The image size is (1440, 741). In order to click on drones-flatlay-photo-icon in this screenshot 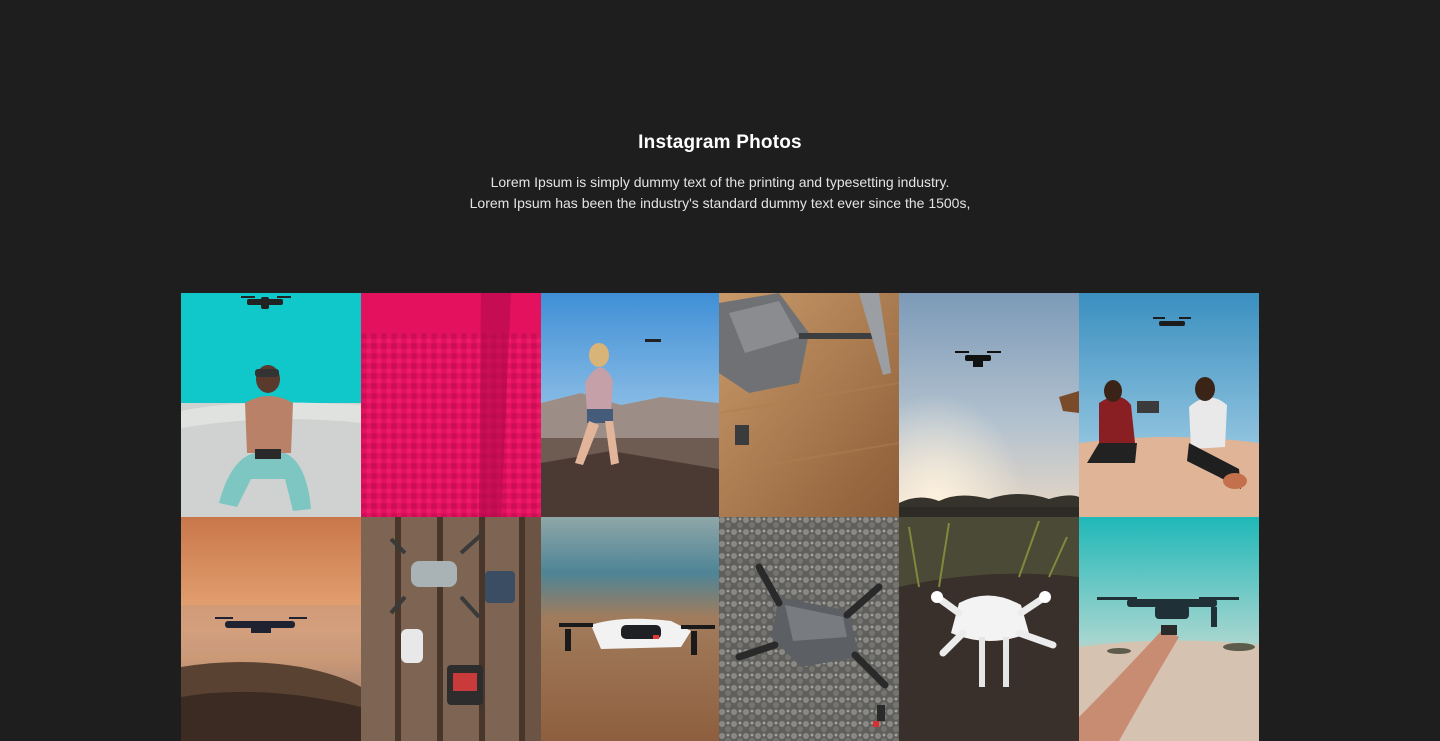, I will do `click(451, 629)`.